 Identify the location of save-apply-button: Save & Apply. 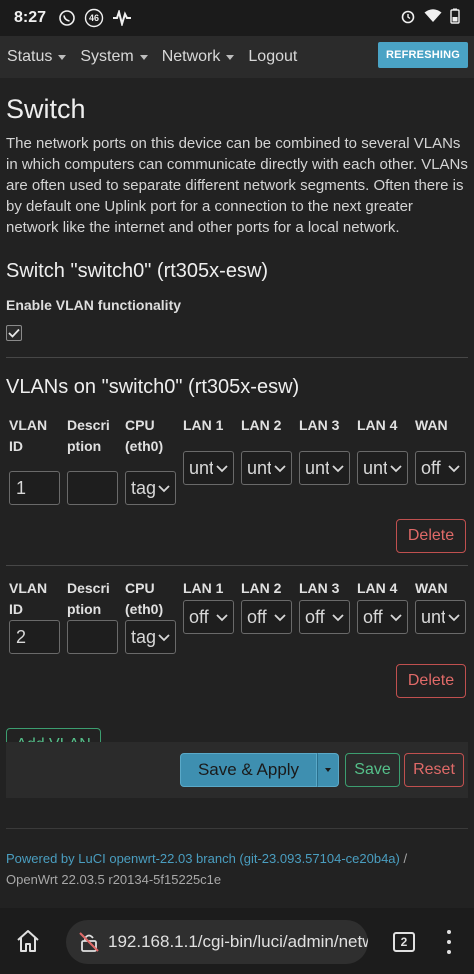
(248, 770).